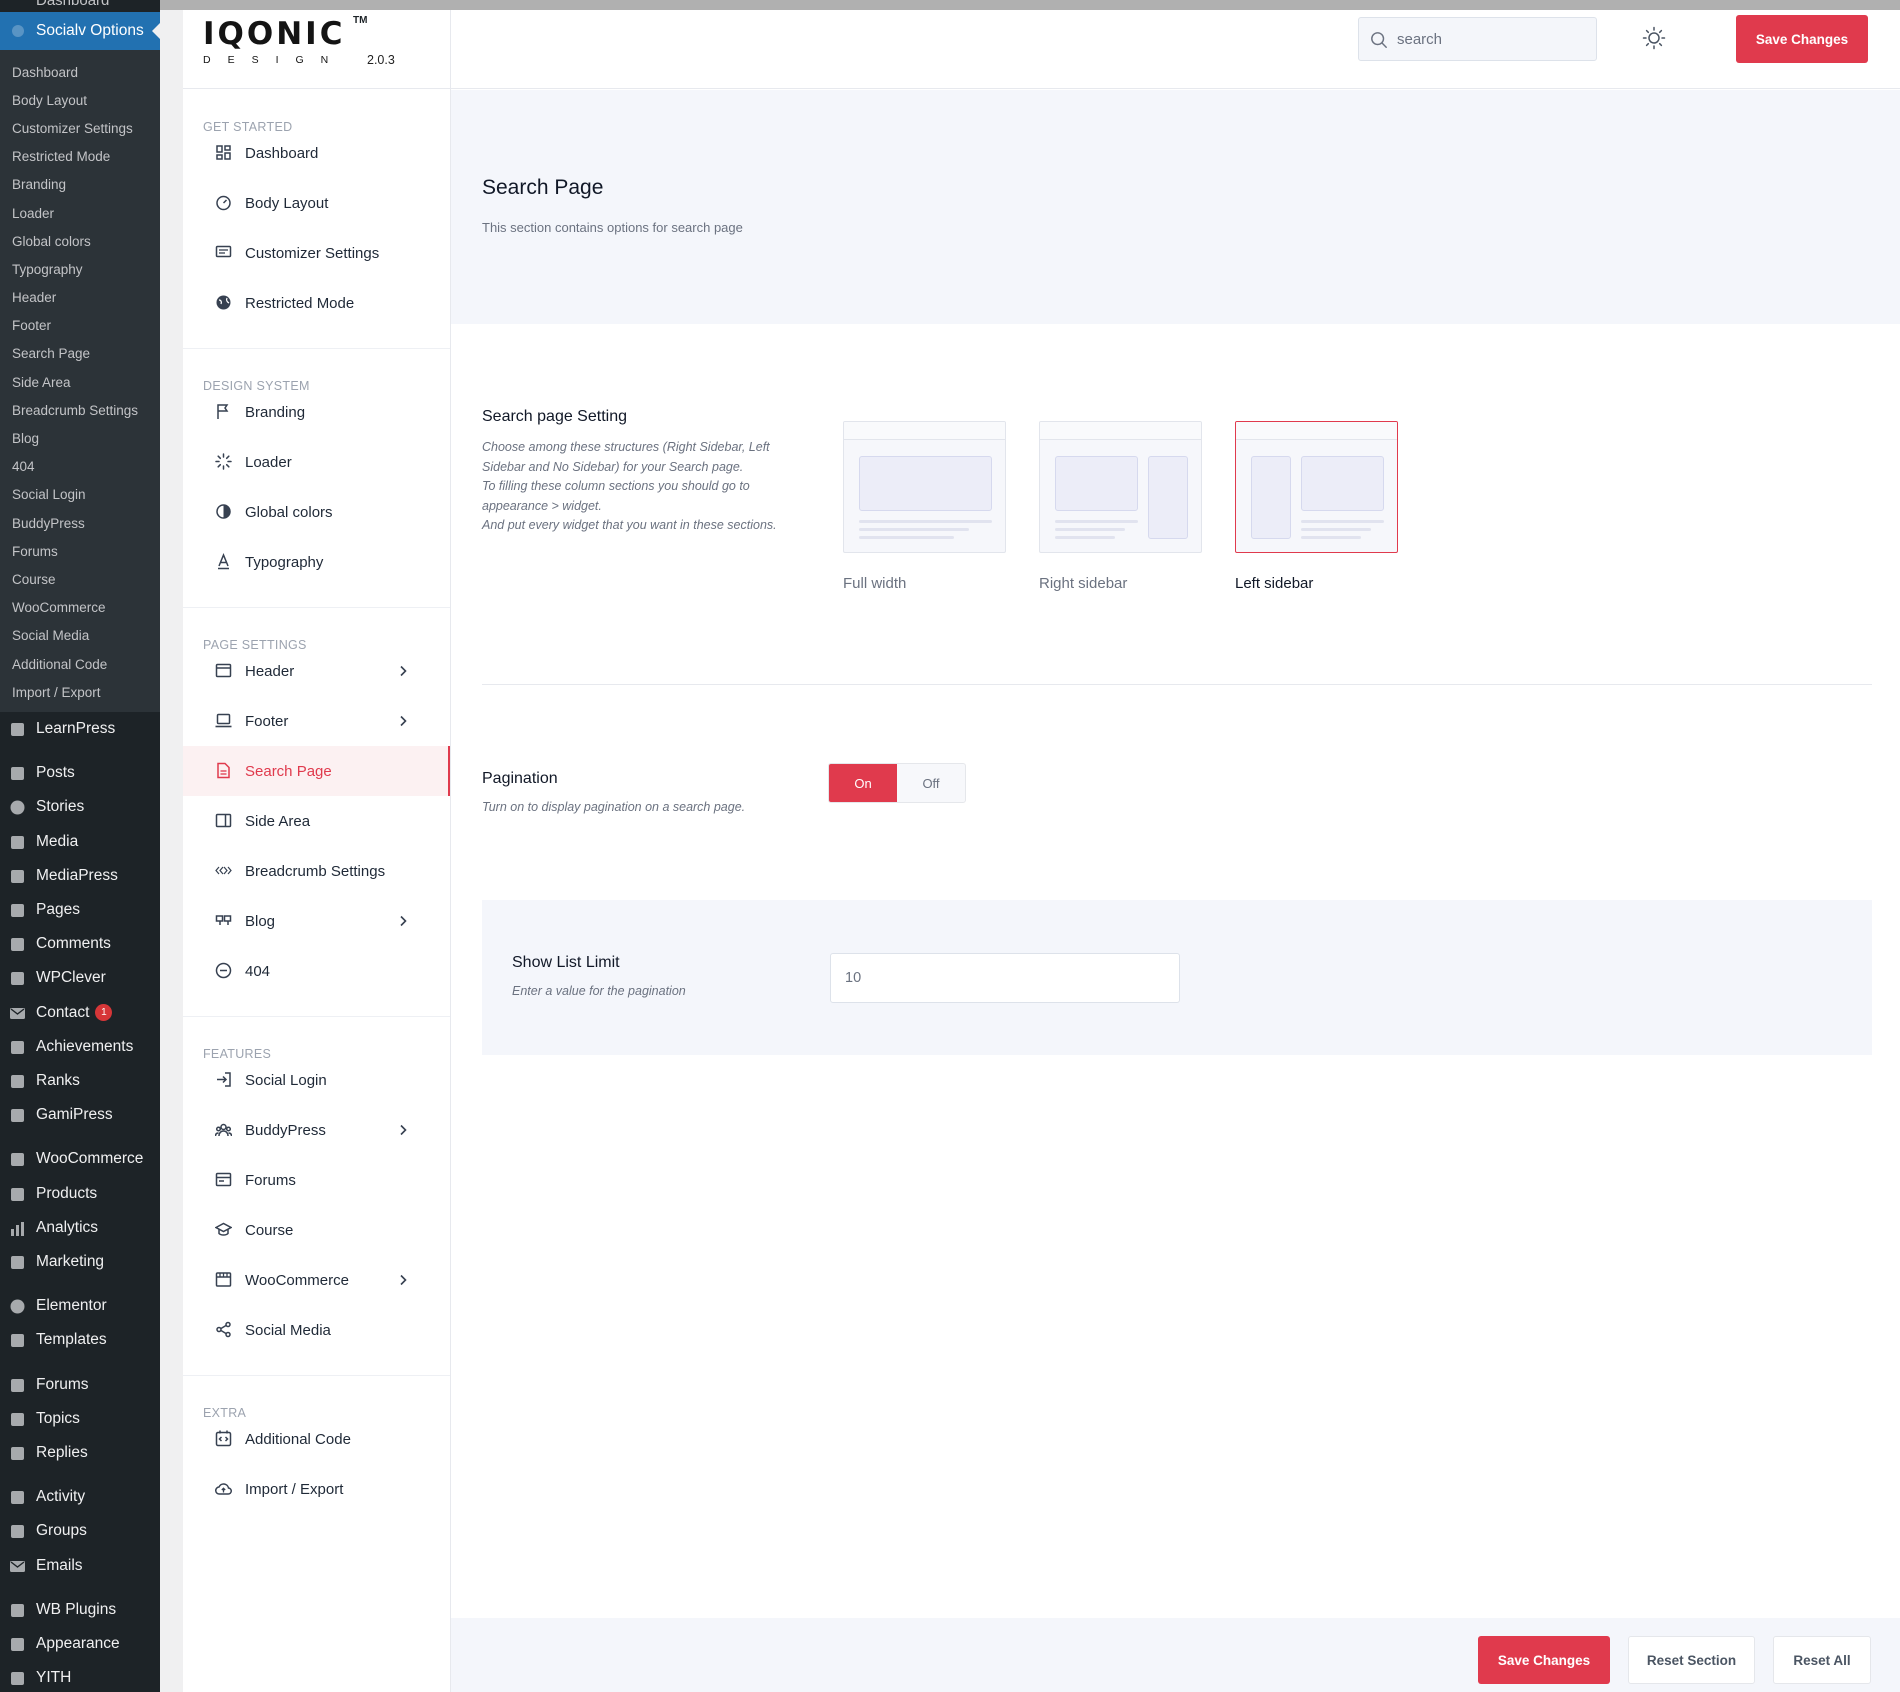 The image size is (1900, 1692). Describe the element at coordinates (316, 203) in the screenshot. I see `nav-item-body-layout: Body Layout` at that location.